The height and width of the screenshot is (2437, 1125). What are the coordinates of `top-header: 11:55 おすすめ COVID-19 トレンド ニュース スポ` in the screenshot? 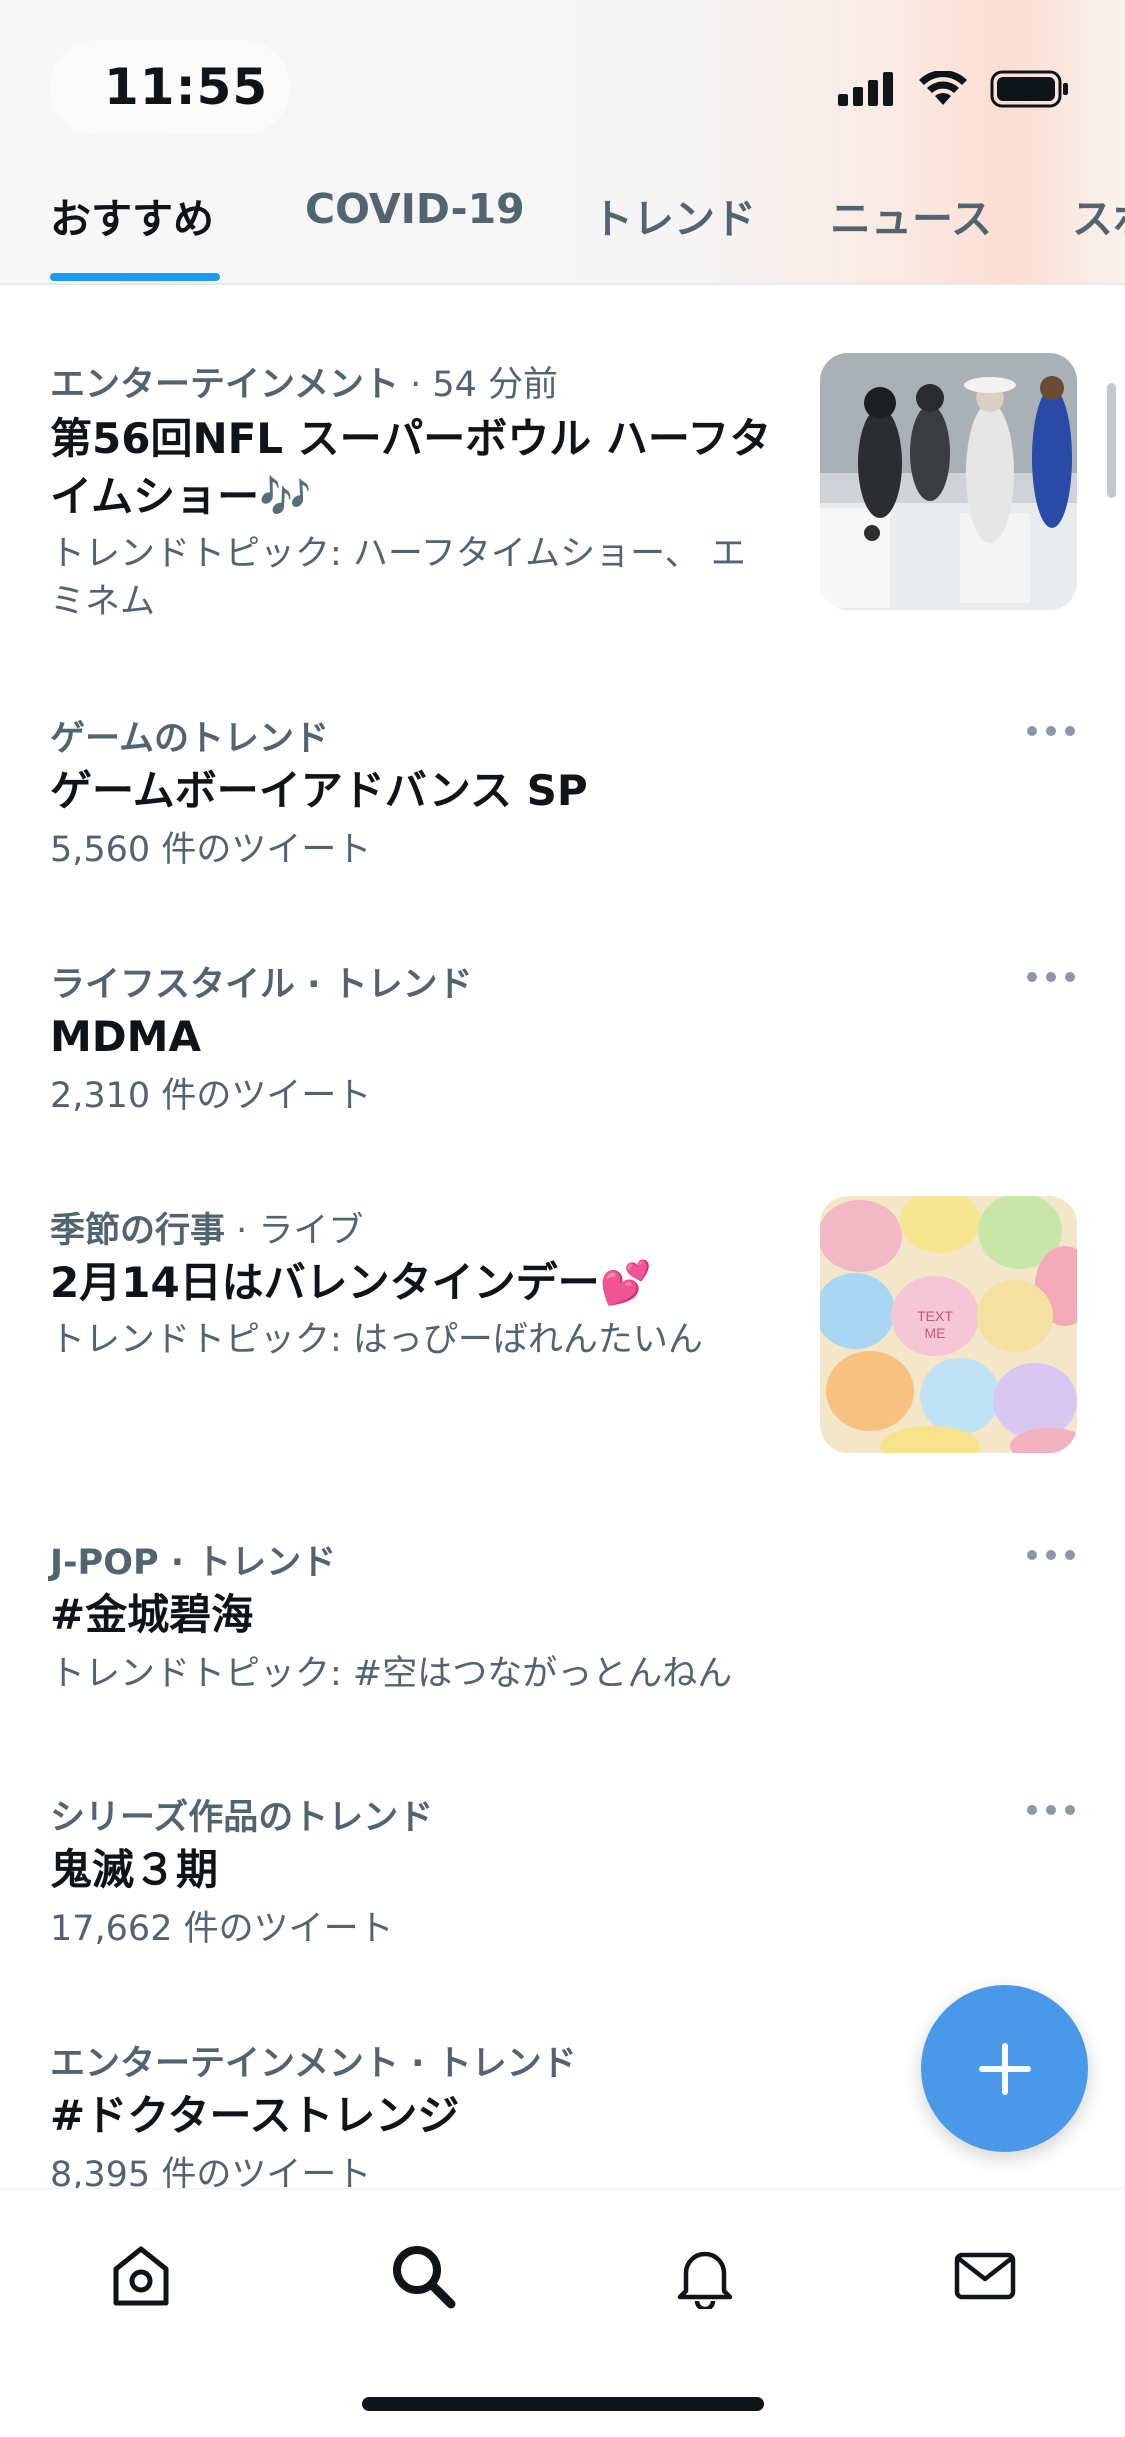 It's located at (562, 142).